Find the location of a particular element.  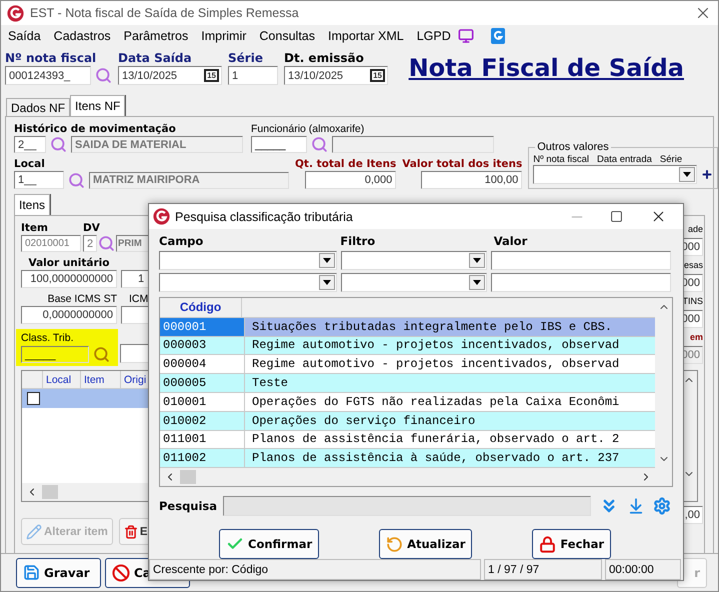

field-label: Class. Trib. is located at coordinates (48, 338).